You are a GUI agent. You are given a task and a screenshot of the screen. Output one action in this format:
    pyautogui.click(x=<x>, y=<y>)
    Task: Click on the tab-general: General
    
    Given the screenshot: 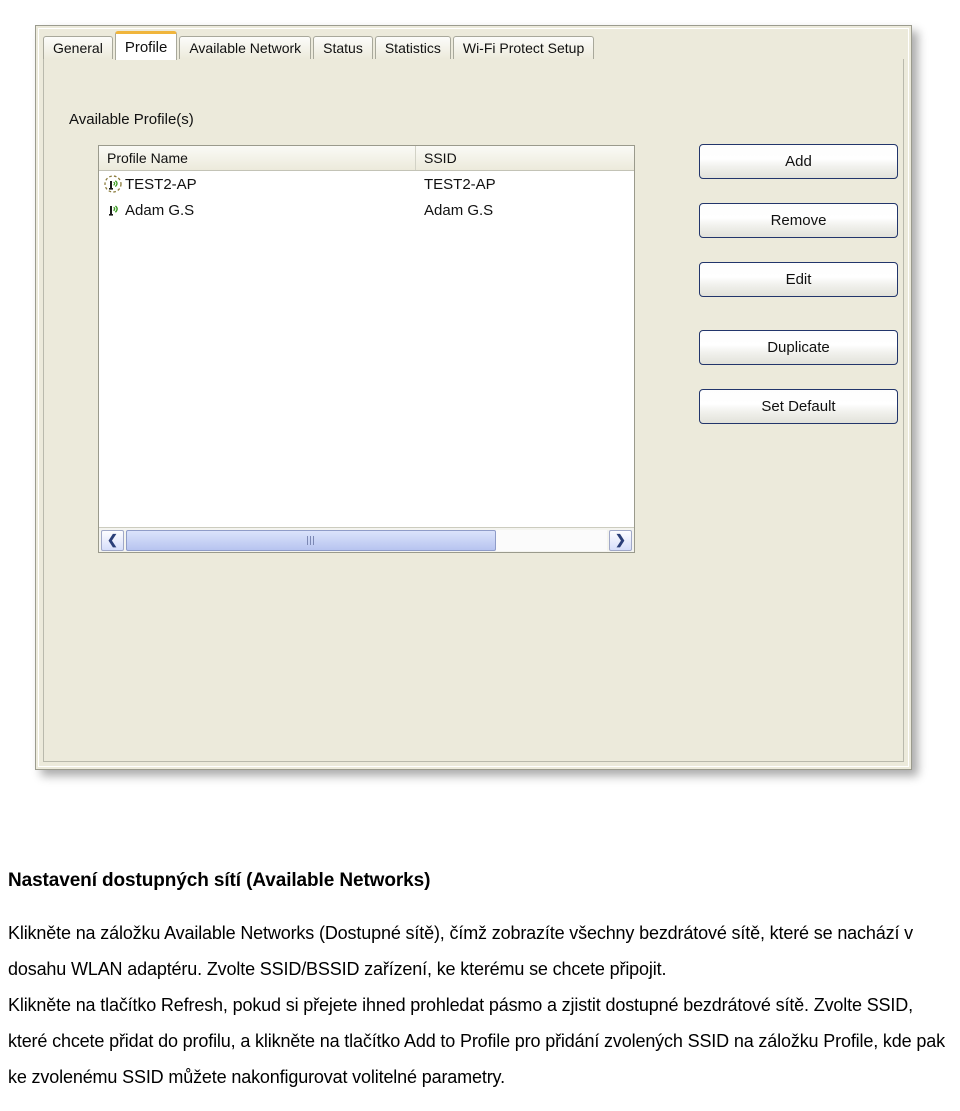 What is the action you would take?
    pyautogui.click(x=78, y=47)
    